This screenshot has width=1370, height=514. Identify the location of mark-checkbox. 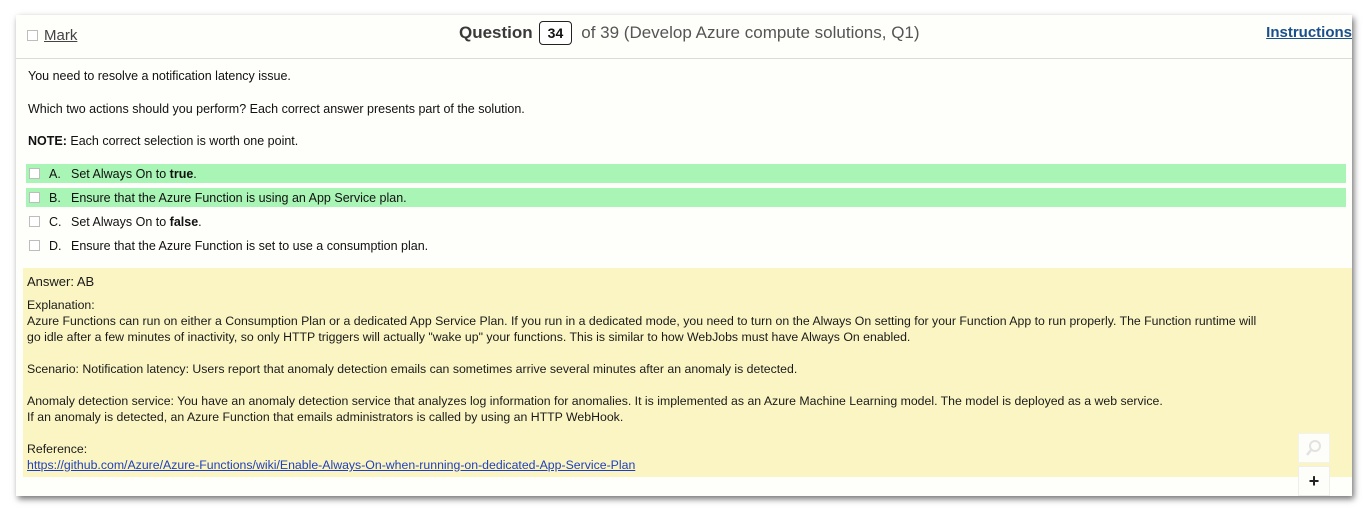
(32, 35).